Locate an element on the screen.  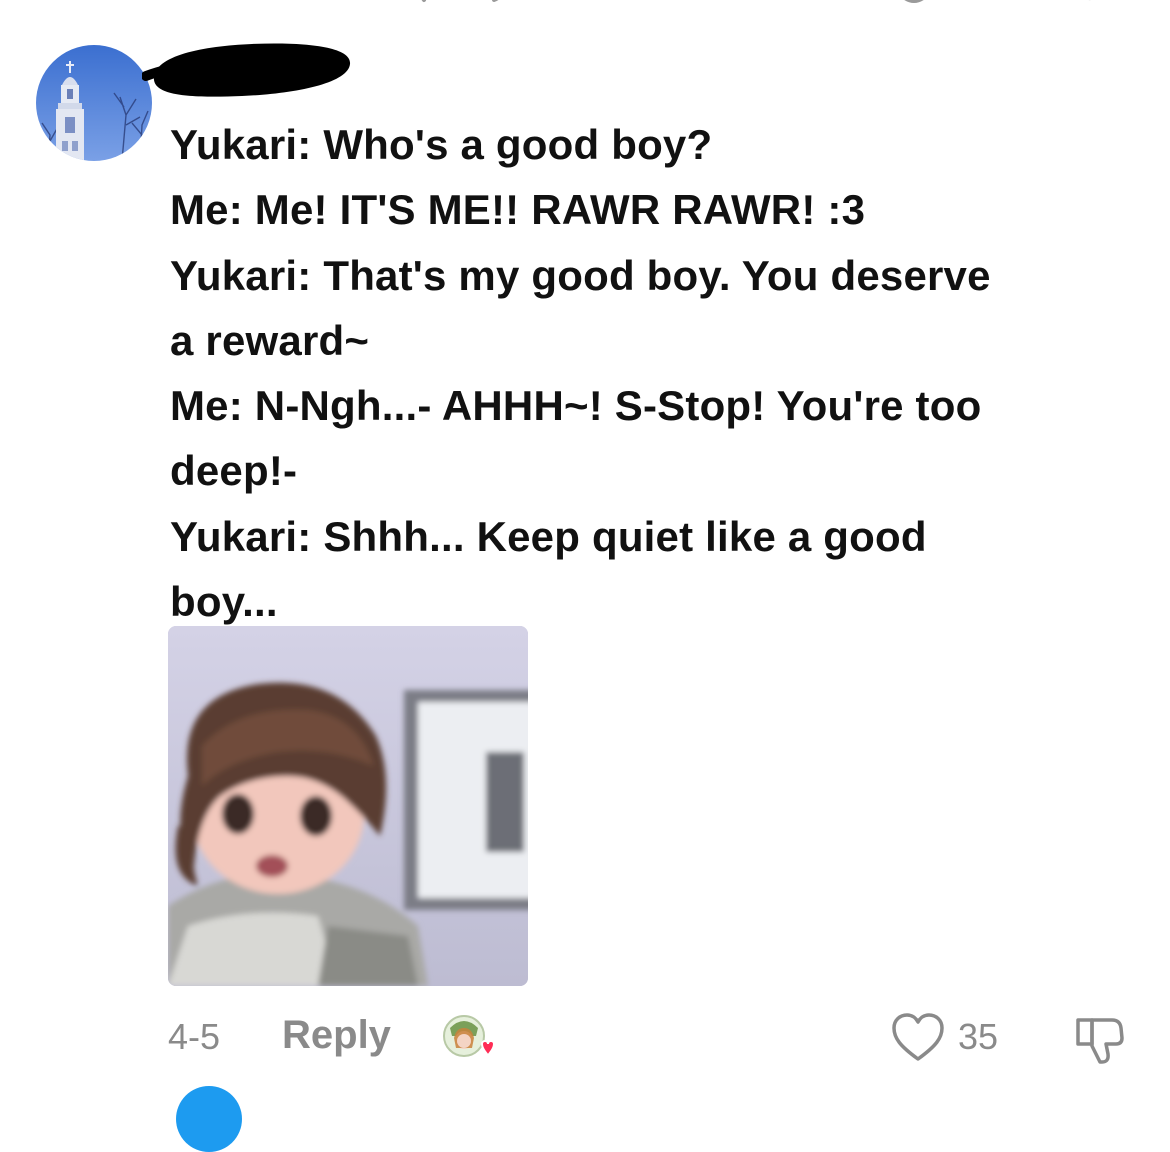
comment-image is located at coordinates (348, 806).